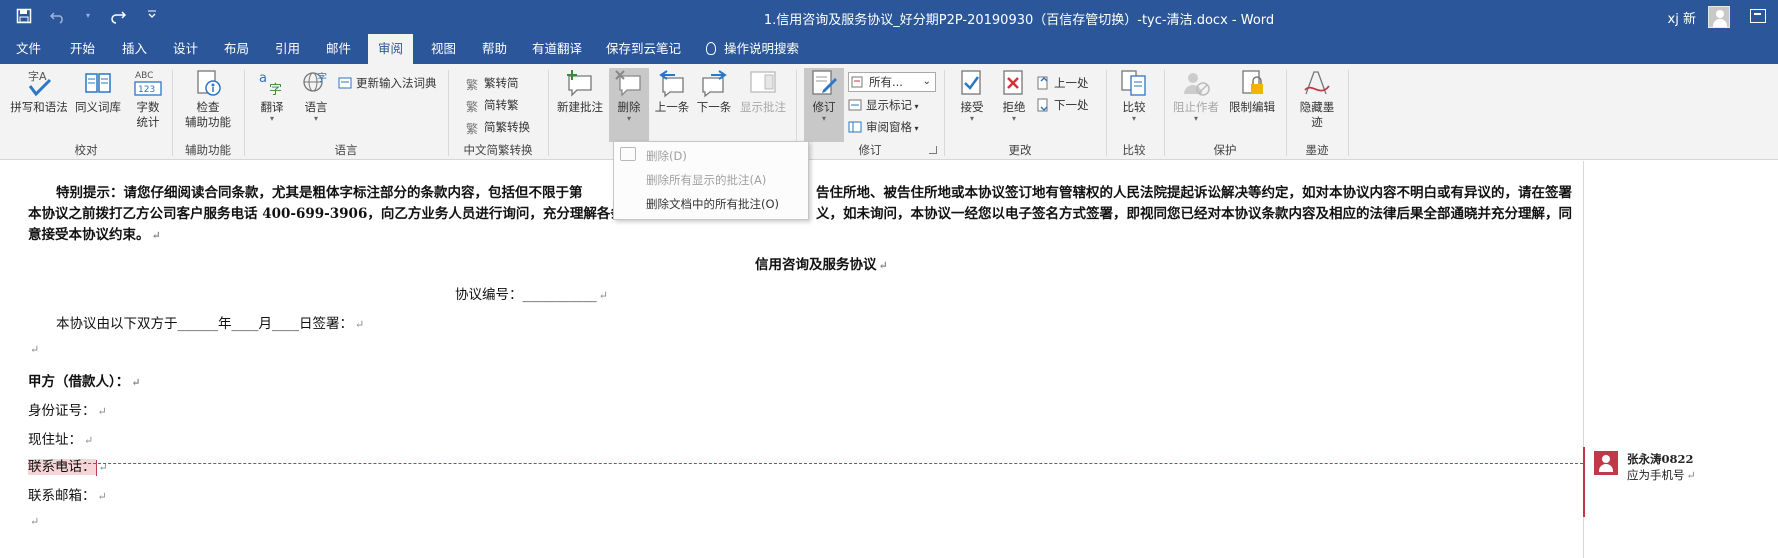  I want to click on next-change-icon, so click(1043, 105).